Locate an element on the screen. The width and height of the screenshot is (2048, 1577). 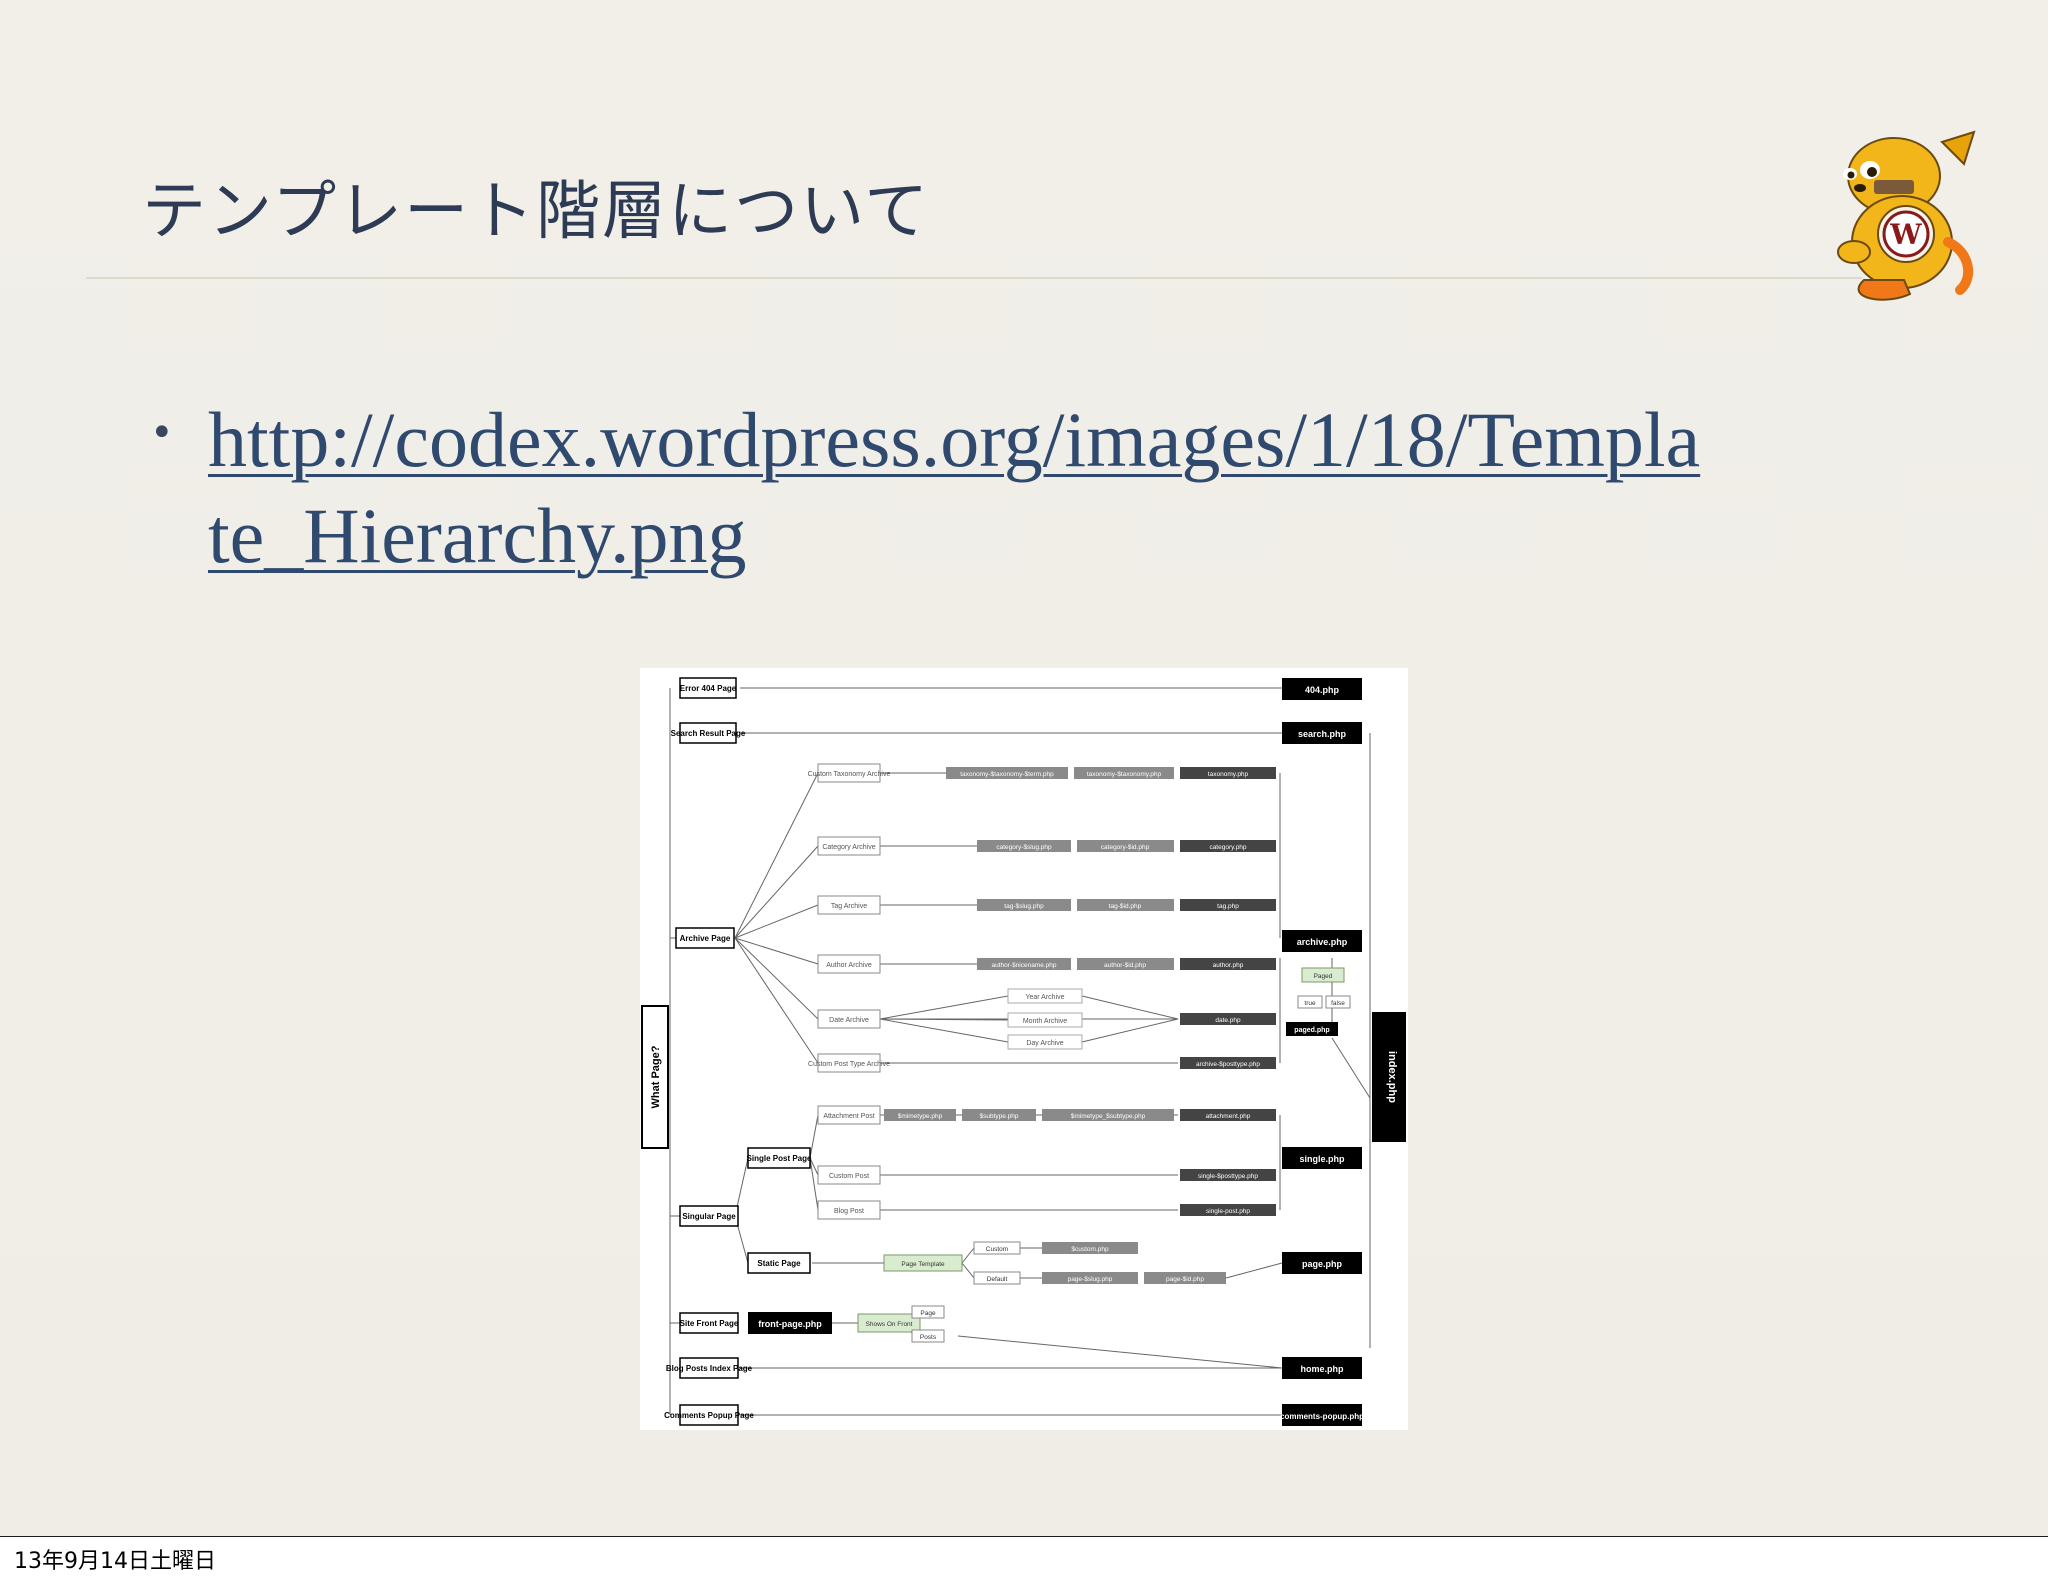
author-nicename-template: author-$nicename.php is located at coordinates (1023, 965).